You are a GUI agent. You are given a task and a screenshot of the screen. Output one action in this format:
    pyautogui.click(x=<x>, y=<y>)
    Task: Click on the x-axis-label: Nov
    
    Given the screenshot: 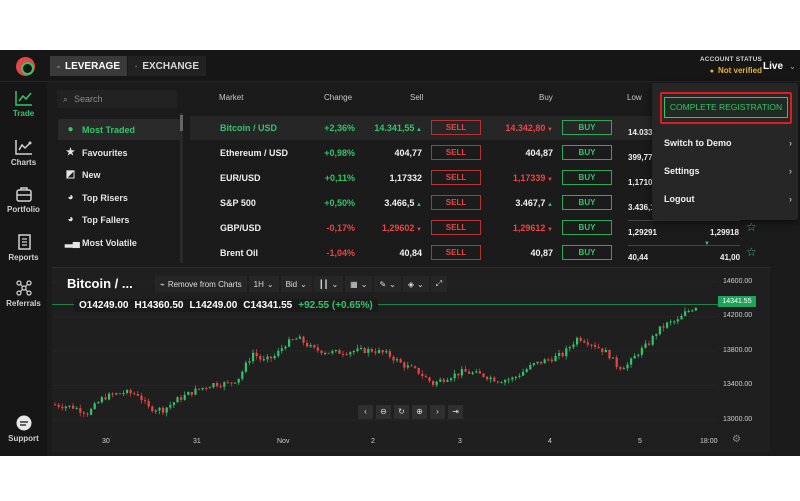 What is the action you would take?
    pyautogui.click(x=283, y=441)
    